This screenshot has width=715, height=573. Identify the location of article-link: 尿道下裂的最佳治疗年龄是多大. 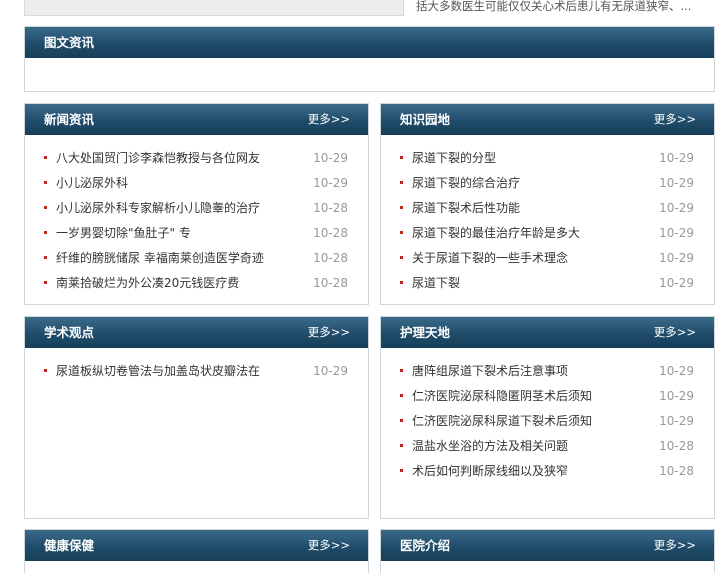
(496, 233).